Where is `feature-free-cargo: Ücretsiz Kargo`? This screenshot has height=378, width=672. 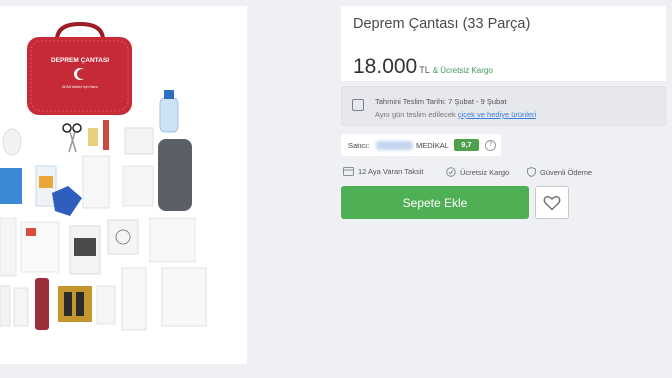
feature-free-cargo: Ücretsiz Kargo is located at coordinates (477, 172).